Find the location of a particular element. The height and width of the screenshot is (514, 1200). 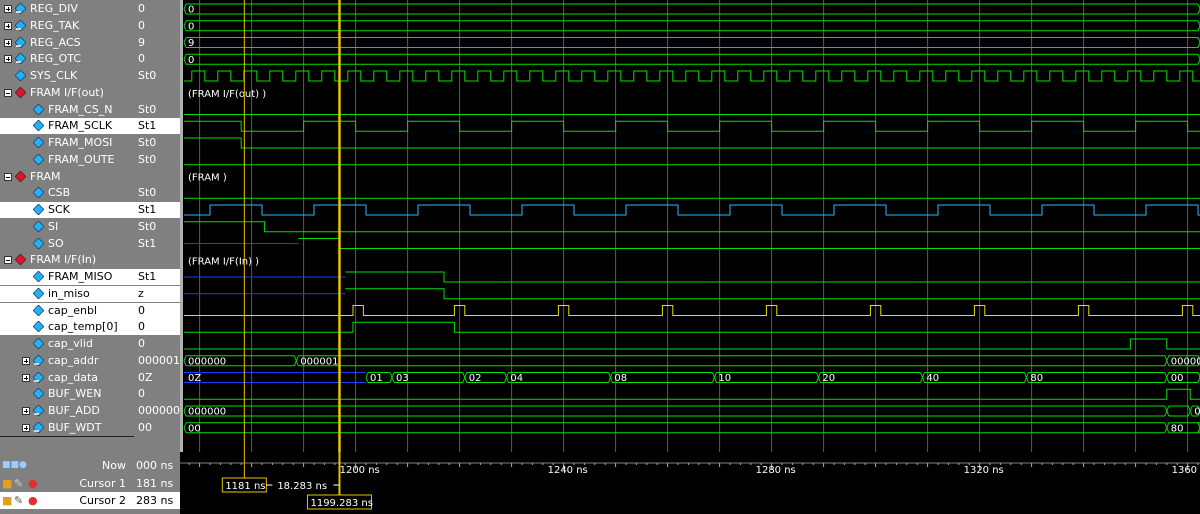

signal-row: SI is located at coordinates (67, 227).